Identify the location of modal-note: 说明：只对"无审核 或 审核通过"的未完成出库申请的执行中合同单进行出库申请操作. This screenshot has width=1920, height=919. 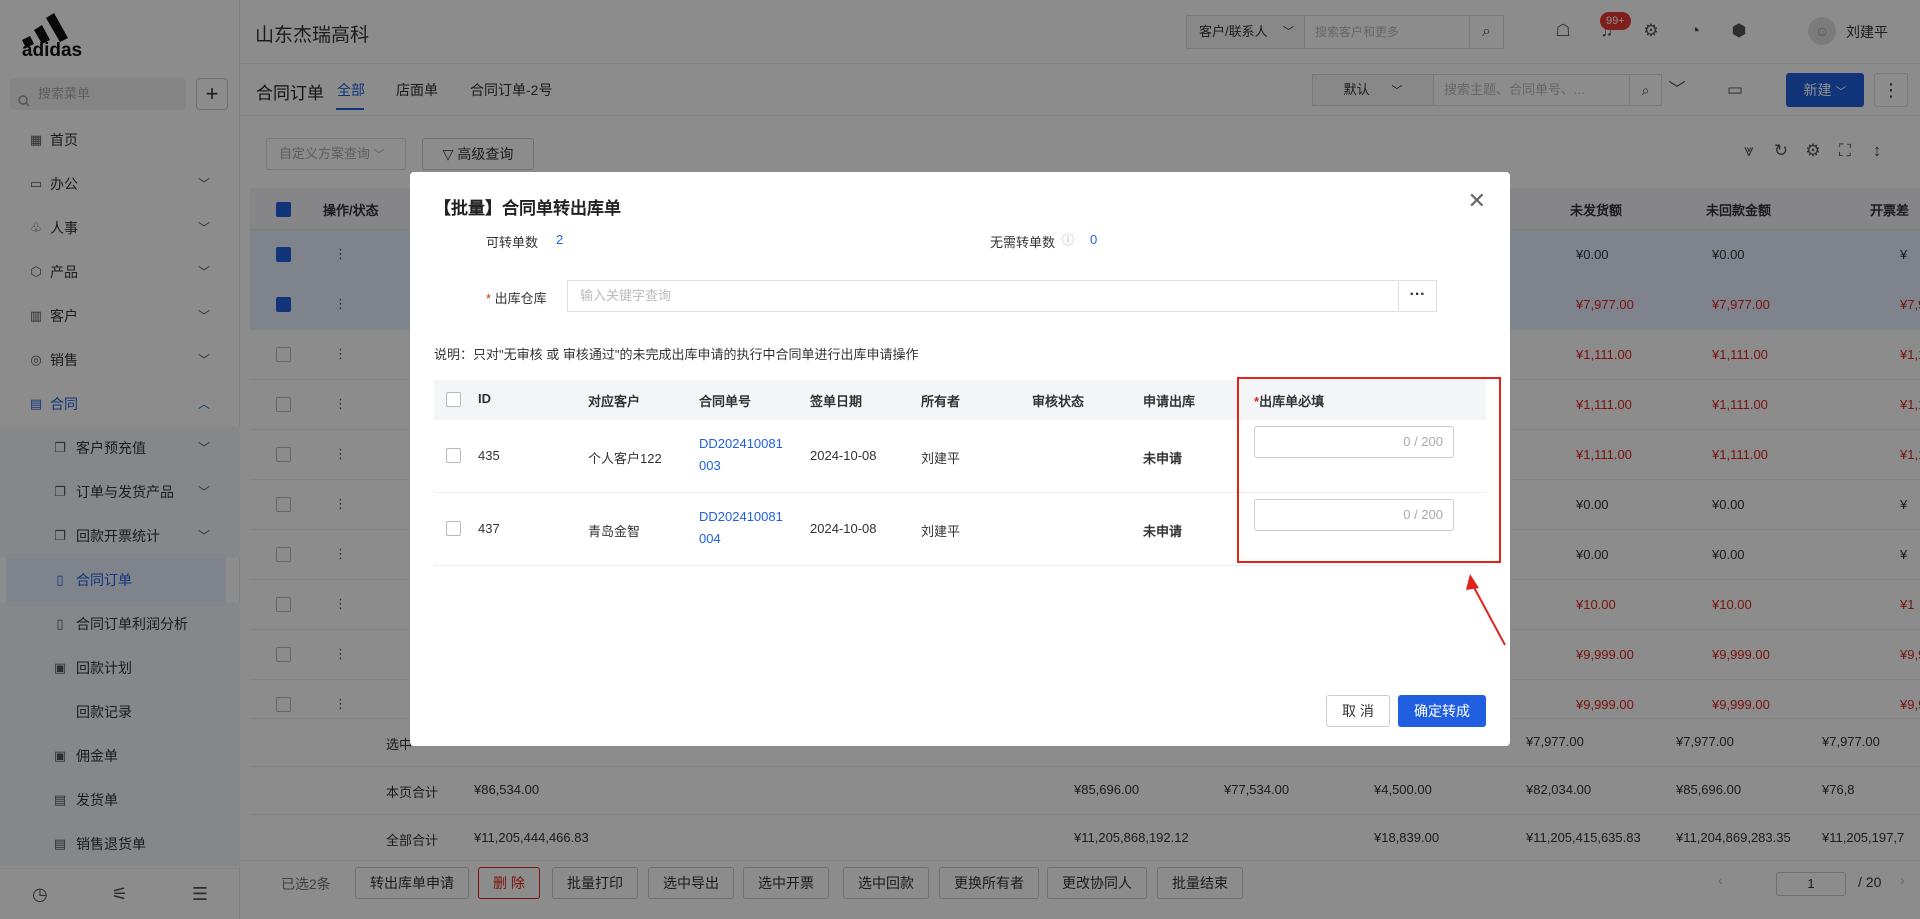
(676, 354).